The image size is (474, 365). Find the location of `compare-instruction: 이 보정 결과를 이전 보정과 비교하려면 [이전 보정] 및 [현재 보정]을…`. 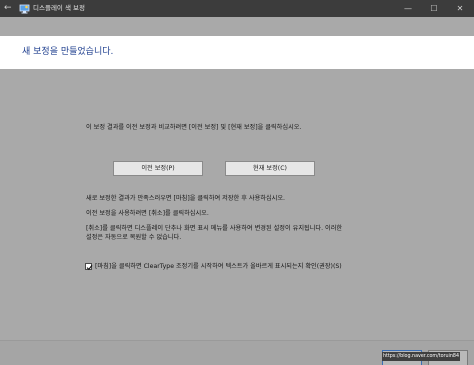

compare-instruction: 이 보정 결과를 이전 보정과 비교하려면 [이전 보정] 및 [현재 보정]을… is located at coordinates (194, 127).